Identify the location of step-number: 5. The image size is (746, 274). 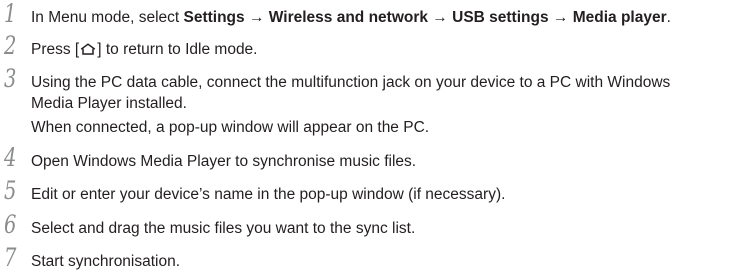
(10, 190).